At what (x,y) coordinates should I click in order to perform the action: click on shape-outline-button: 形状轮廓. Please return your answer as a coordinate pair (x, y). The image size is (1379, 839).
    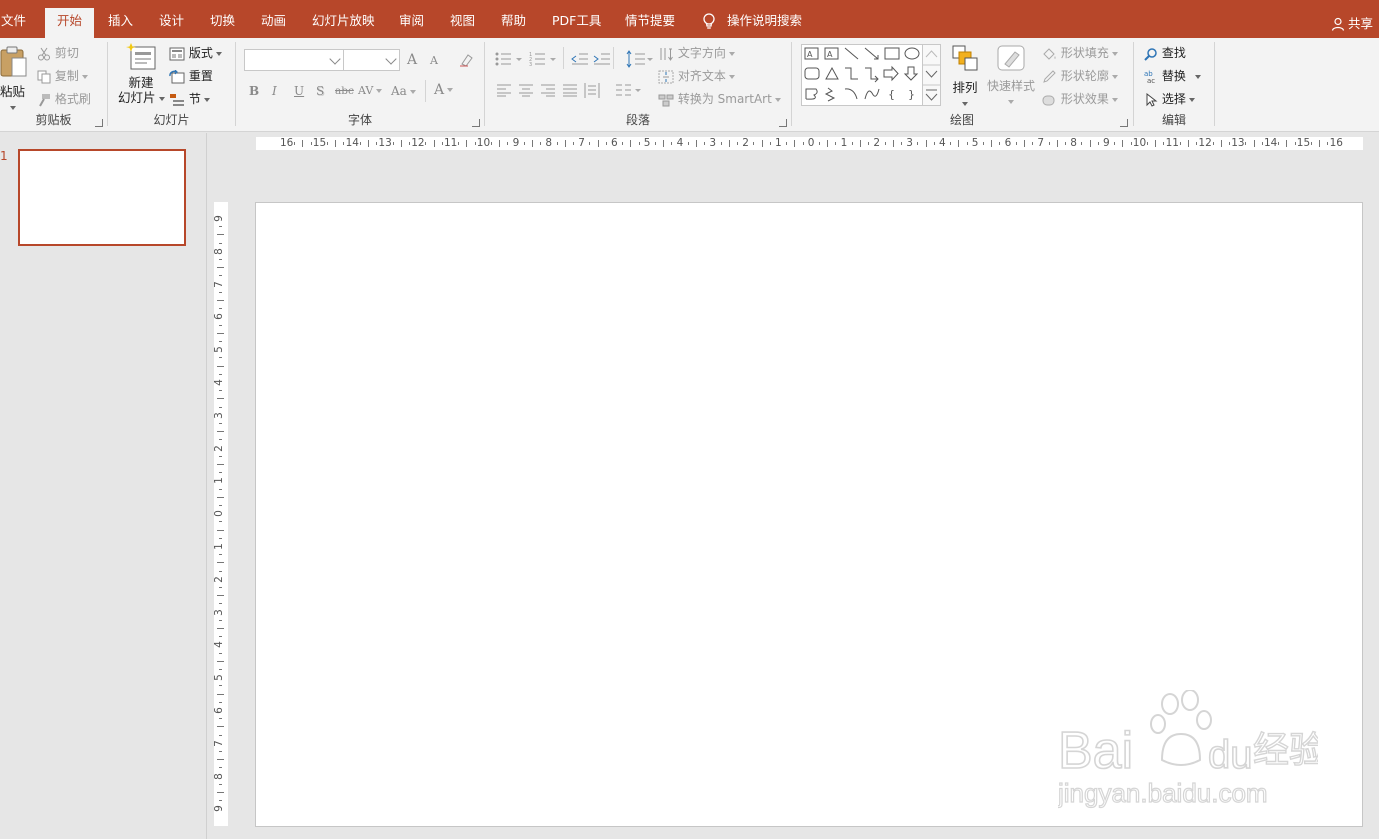
    Looking at the image, I should click on (1079, 75).